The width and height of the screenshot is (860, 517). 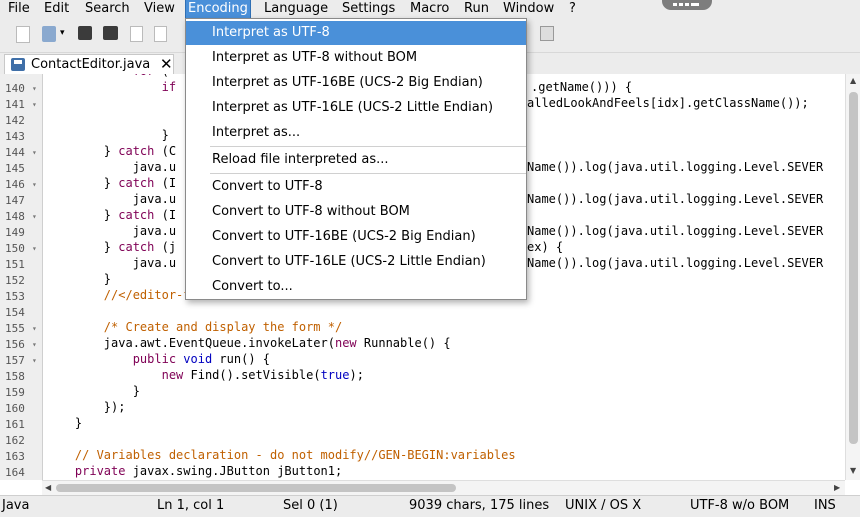 I want to click on tab-contacteditor: ContactEditor.java ✕, so click(x=89, y=64).